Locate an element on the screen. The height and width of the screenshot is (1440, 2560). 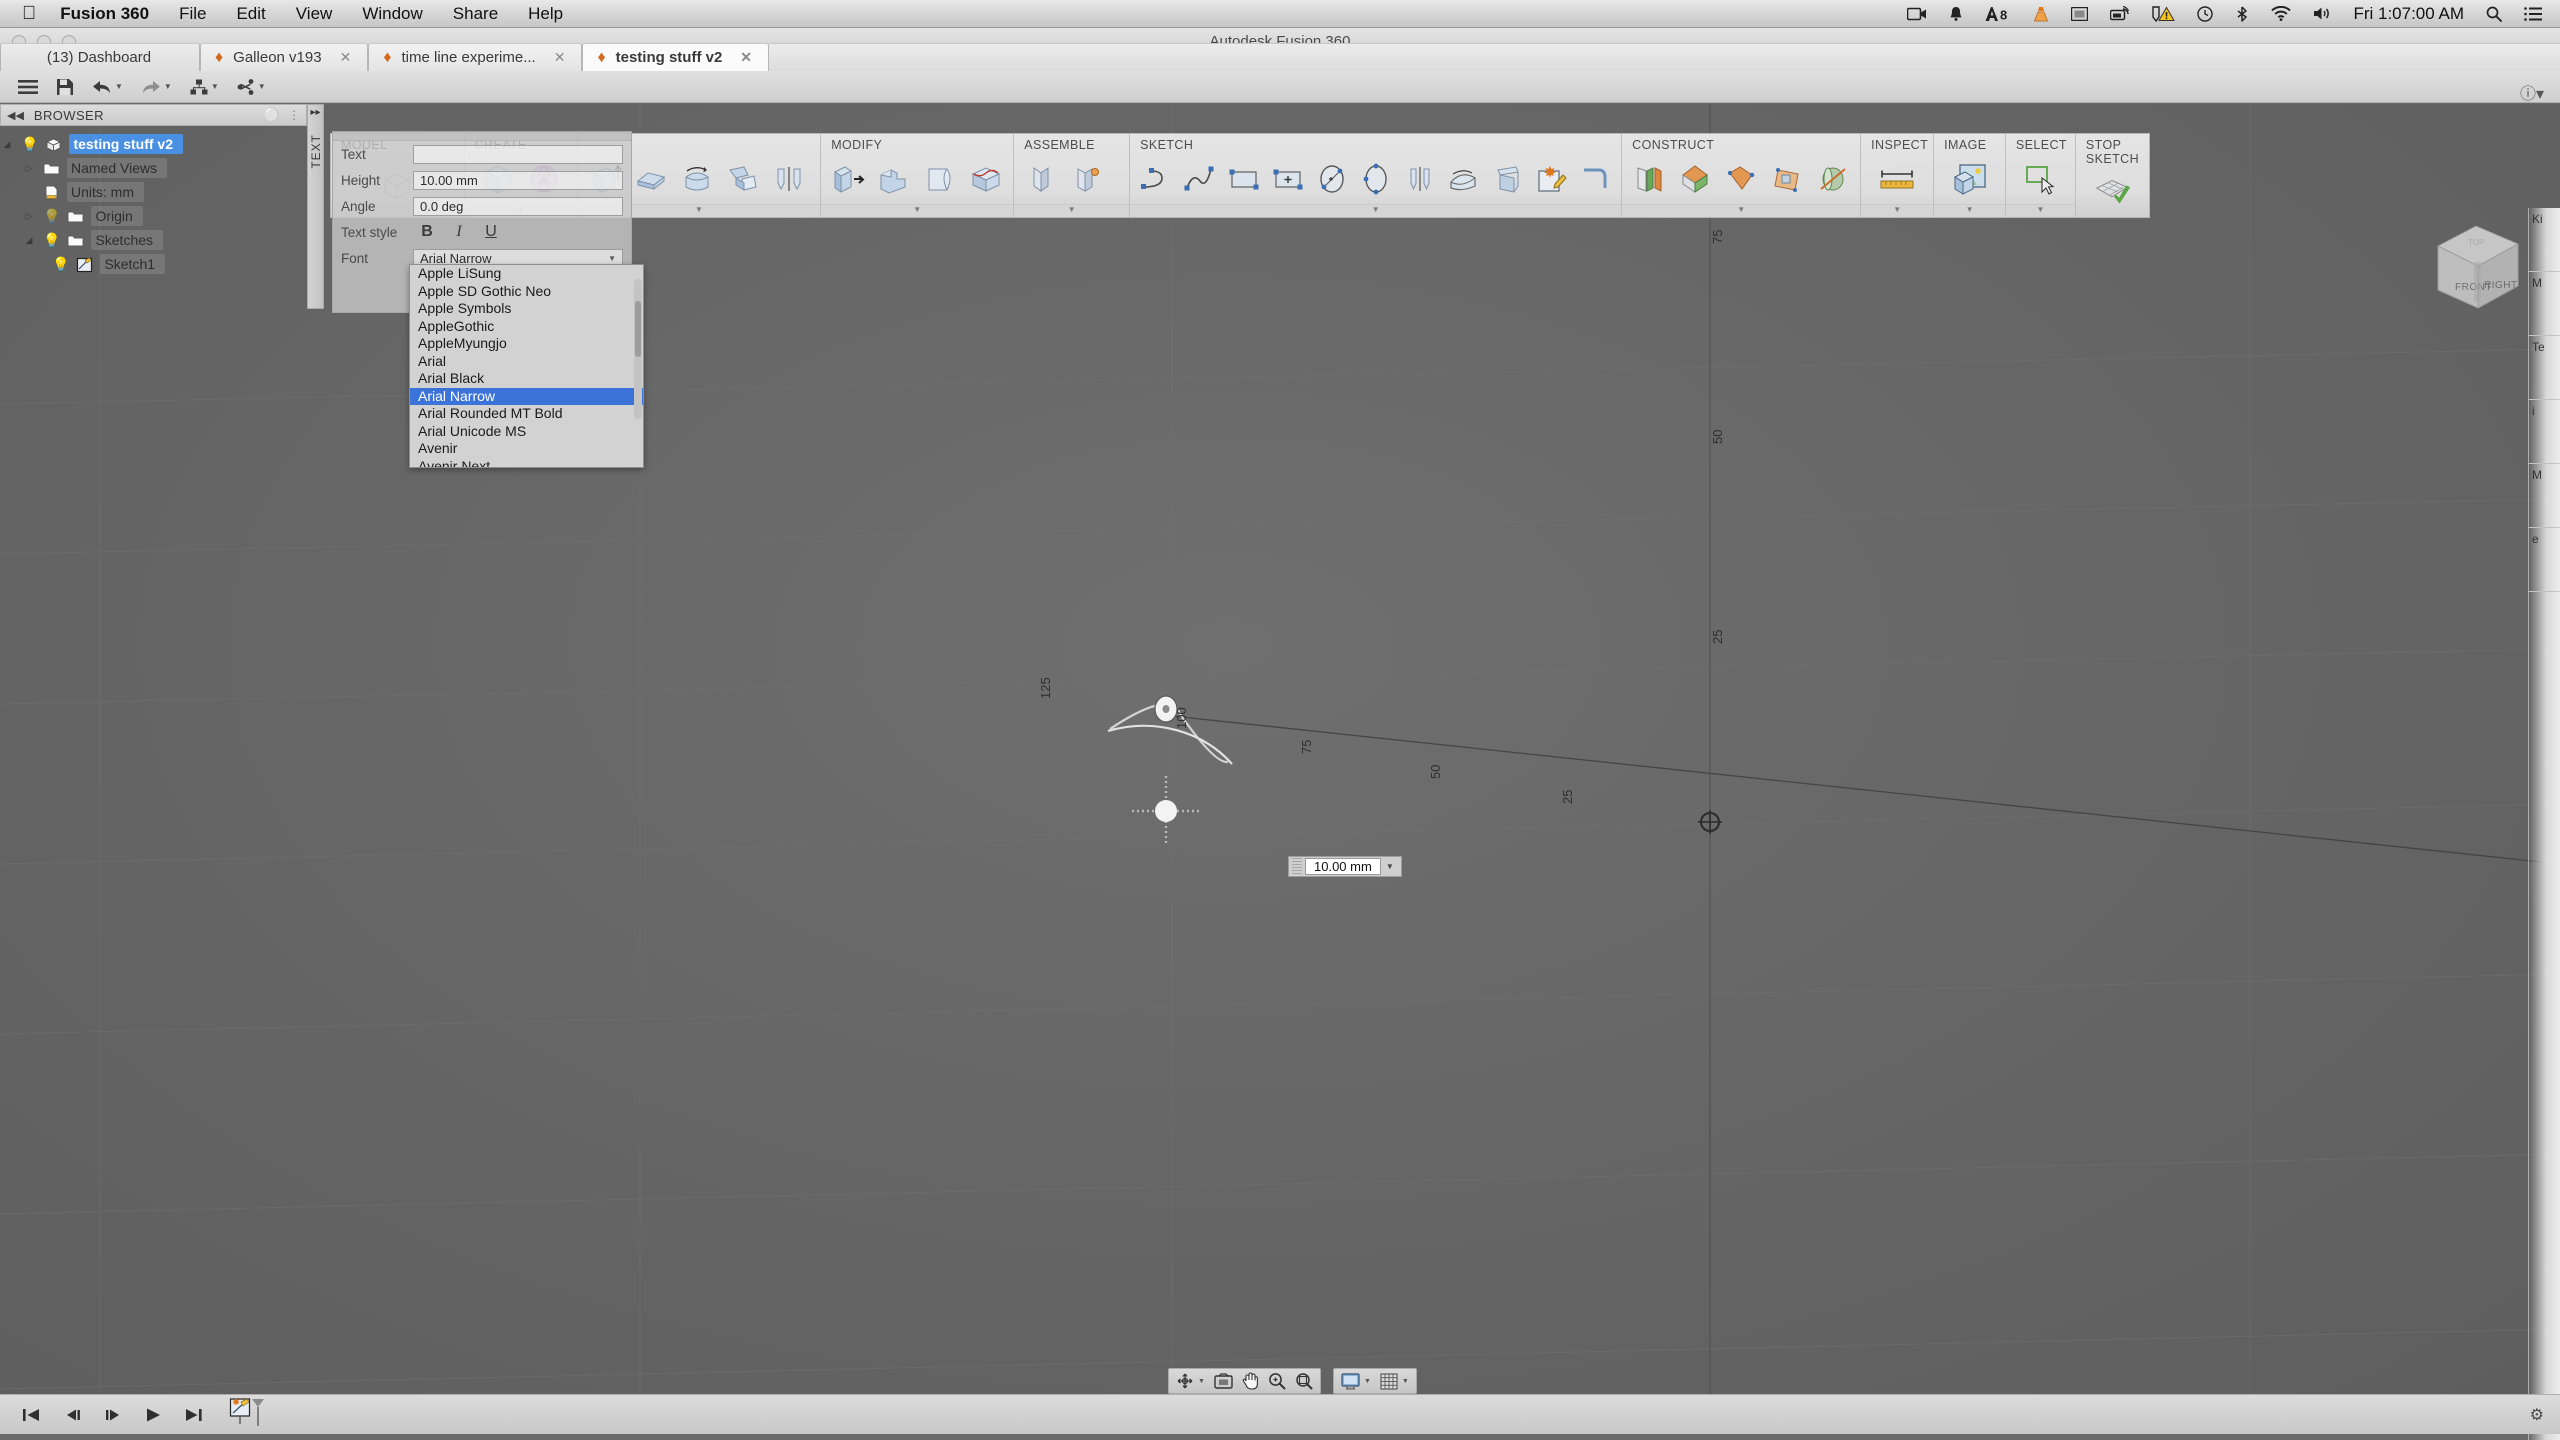
line-icon is located at coordinates (1156, 179).